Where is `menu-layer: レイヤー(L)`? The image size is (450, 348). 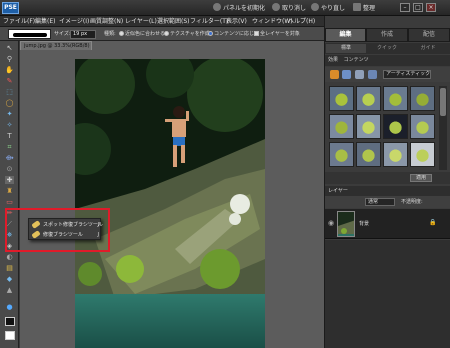
menu-layer: レイヤー(L) is located at coordinates (141, 21).